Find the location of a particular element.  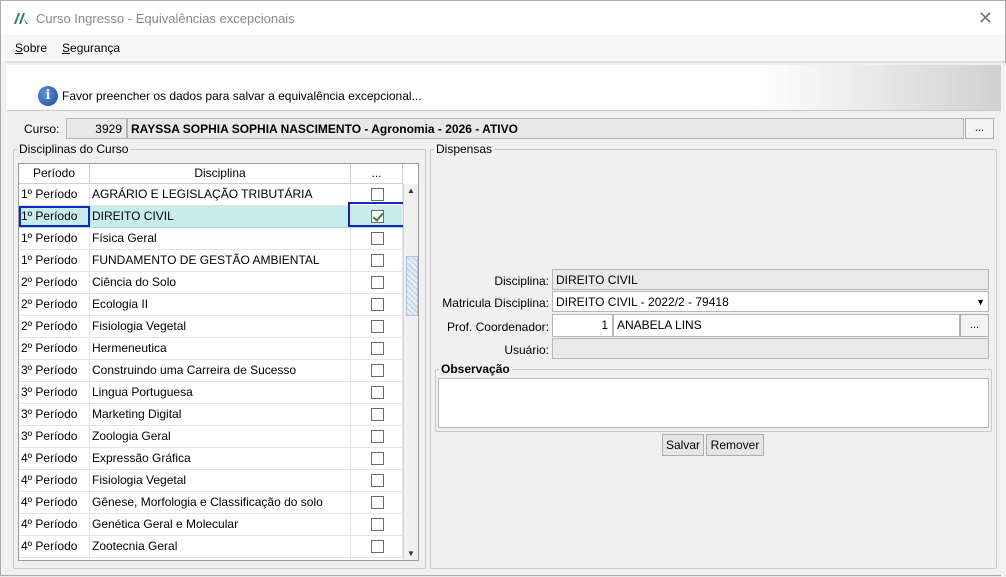

table-row: 3º Período Zoologia Geral is located at coordinates (211, 437).